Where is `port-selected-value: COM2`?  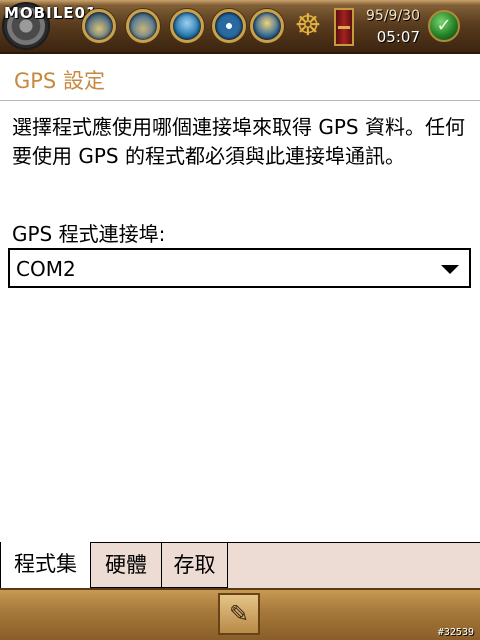 port-selected-value: COM2 is located at coordinates (46, 269).